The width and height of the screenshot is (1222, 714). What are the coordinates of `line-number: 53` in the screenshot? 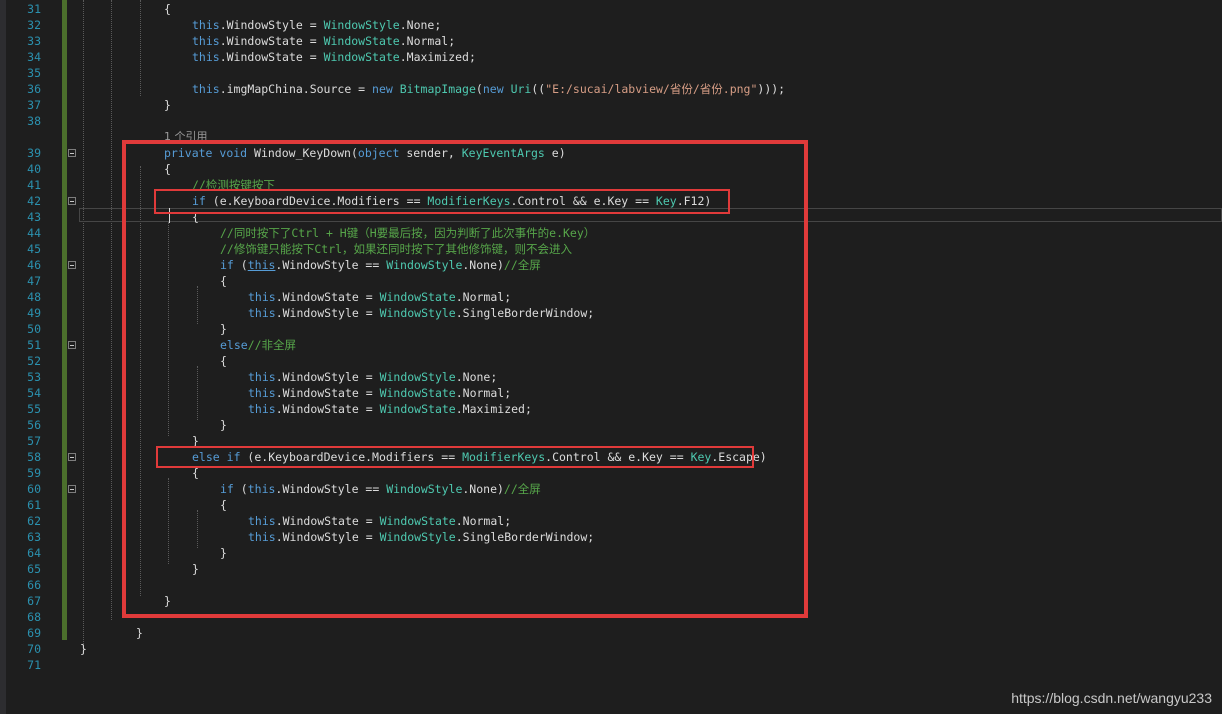 It's located at (34, 377).